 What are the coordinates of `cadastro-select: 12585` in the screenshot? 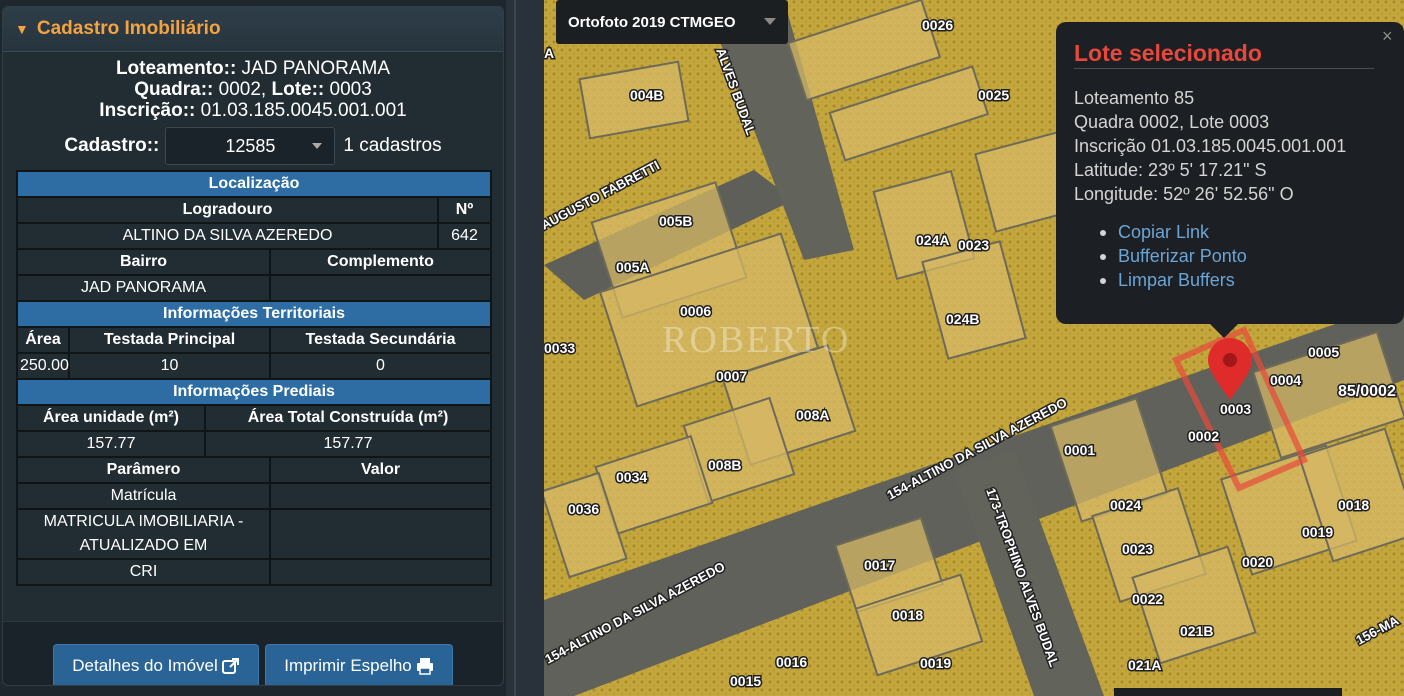 It's located at (250, 146).